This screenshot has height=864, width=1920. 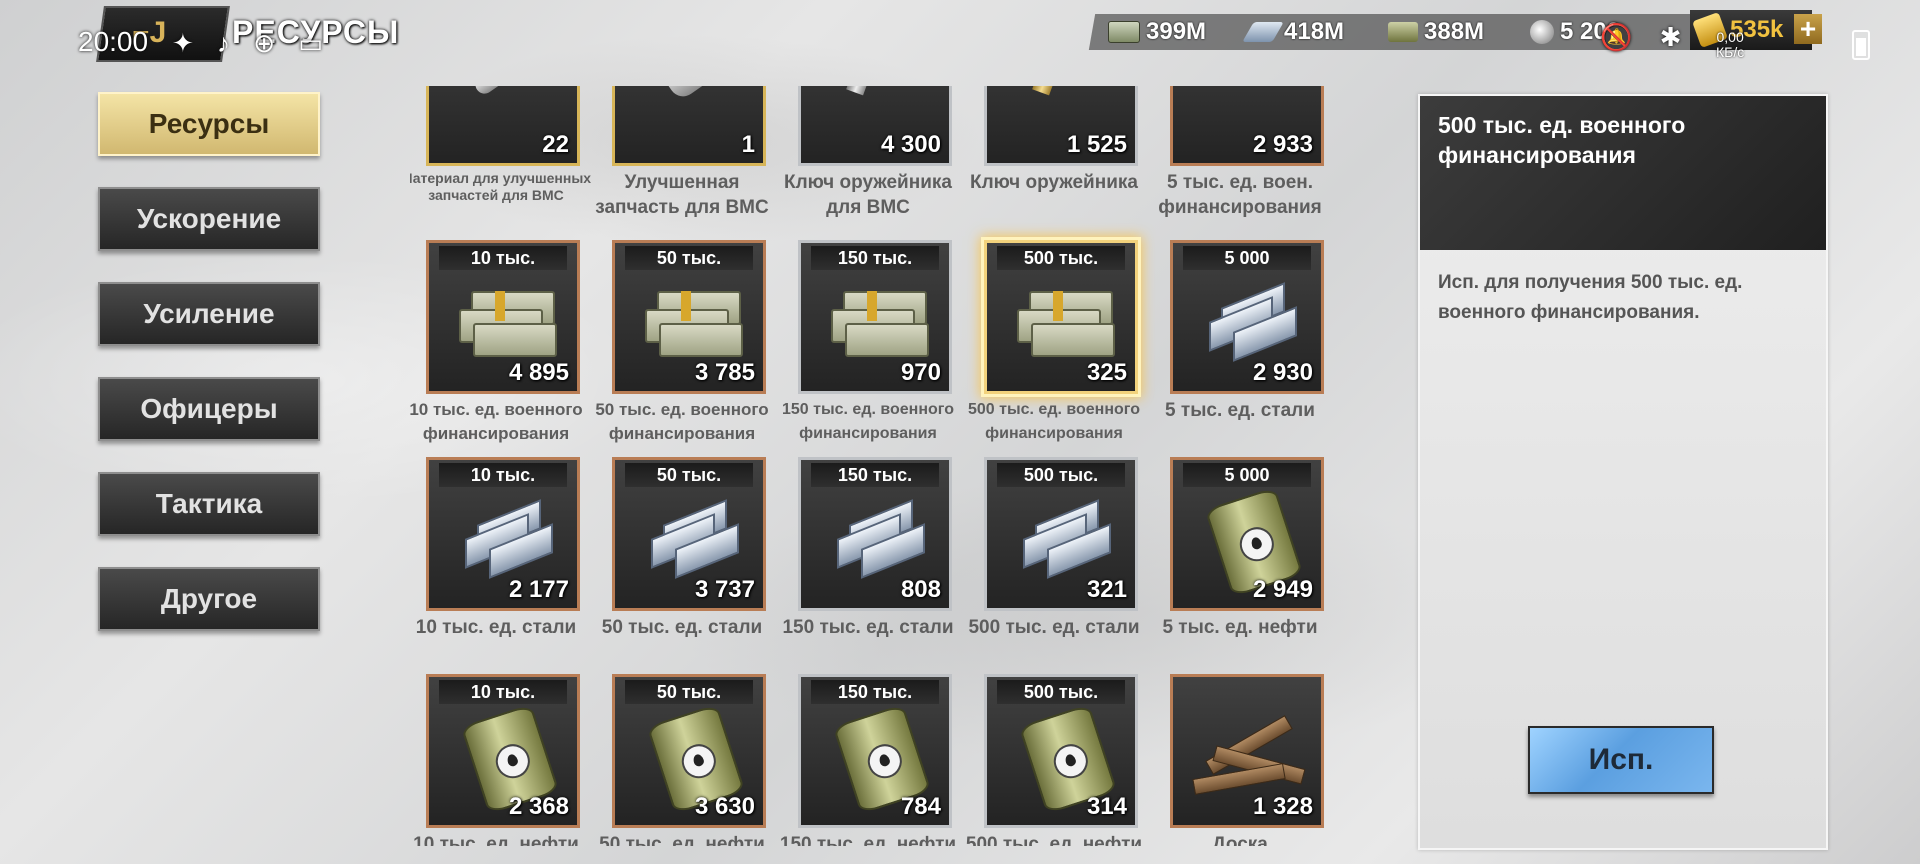 I want to click on item-cell: 2 933 5 тыс. ед. воен. финансирования, so click(x=1240, y=157).